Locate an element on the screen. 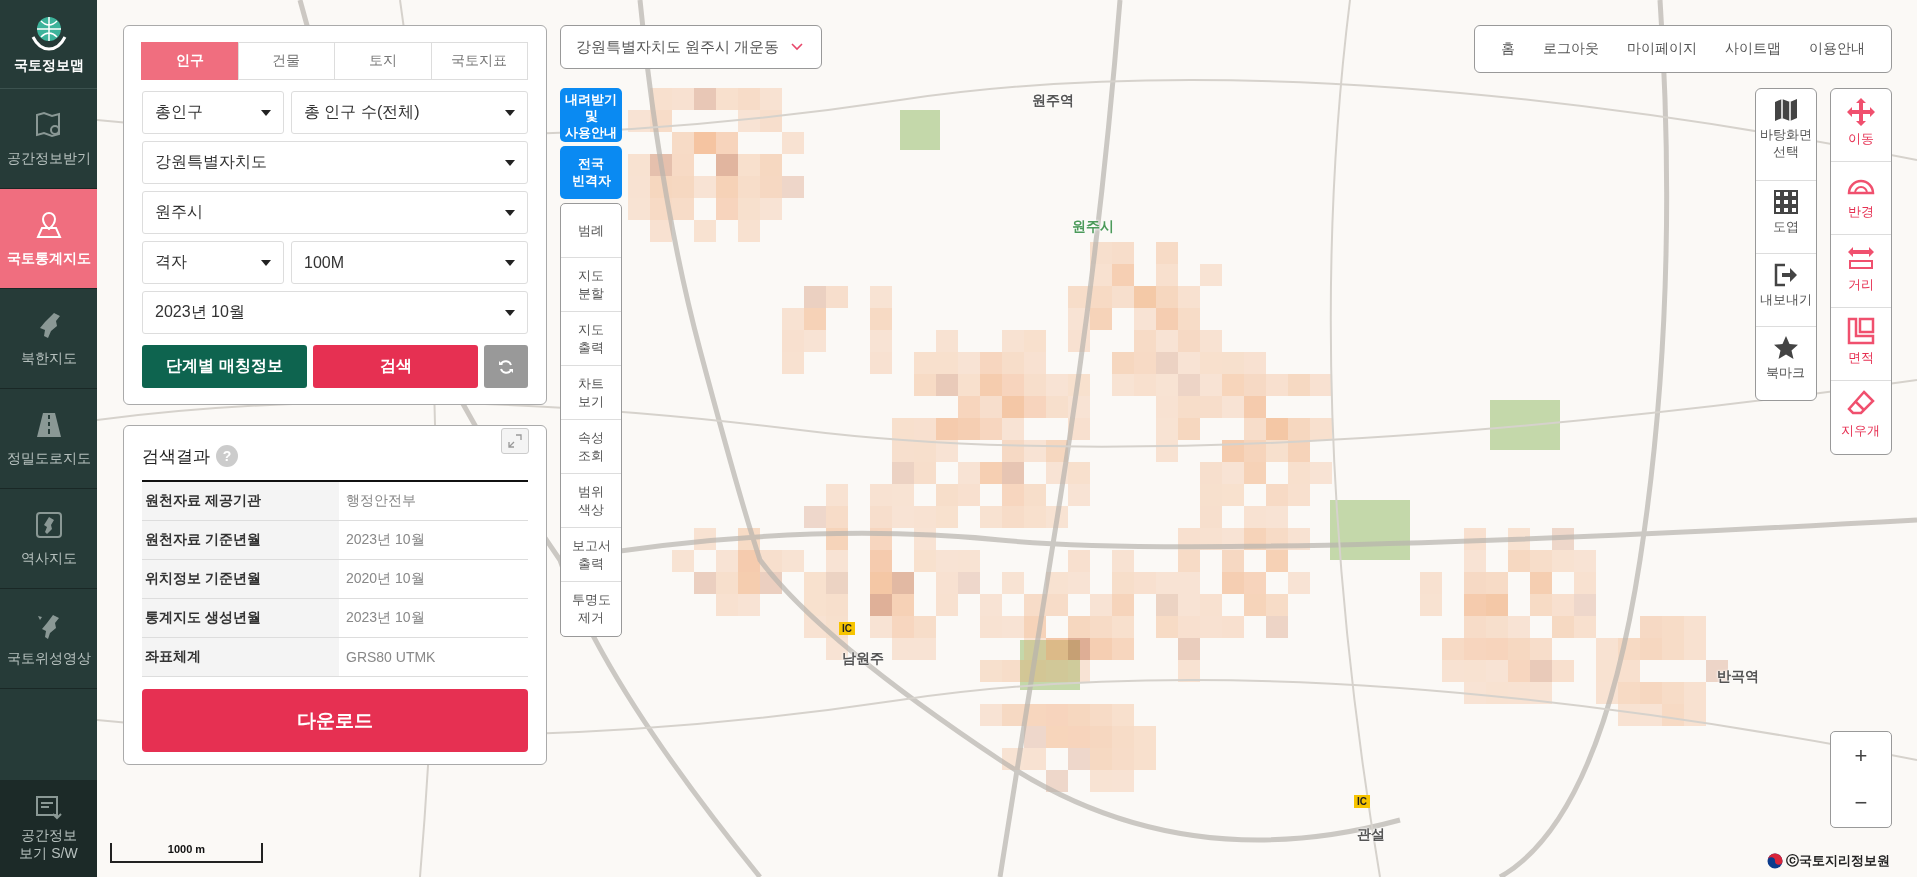 The image size is (1917, 877). map-place-label: 원주시 is located at coordinates (1093, 227).